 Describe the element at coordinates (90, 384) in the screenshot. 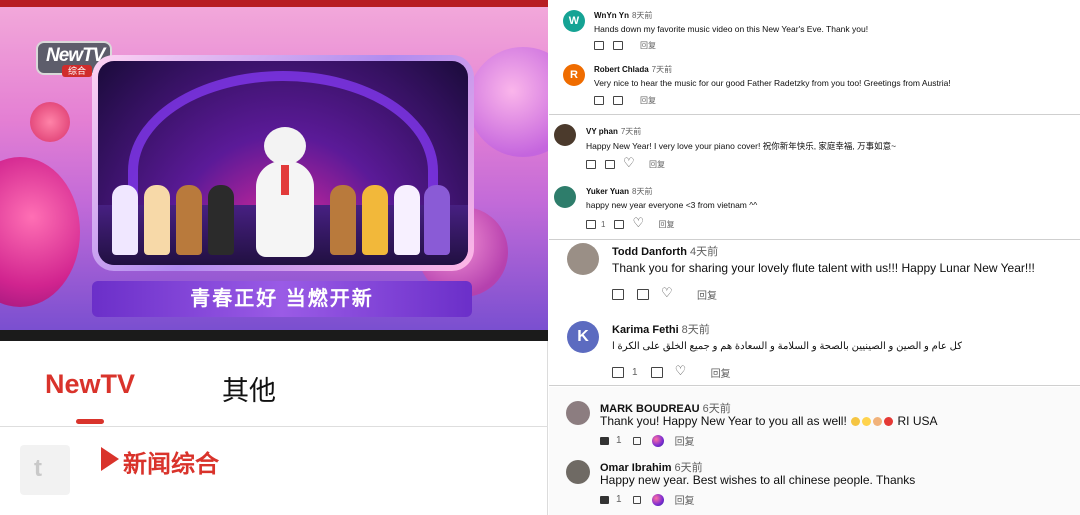

I see `tab-newtv: NewTV` at that location.